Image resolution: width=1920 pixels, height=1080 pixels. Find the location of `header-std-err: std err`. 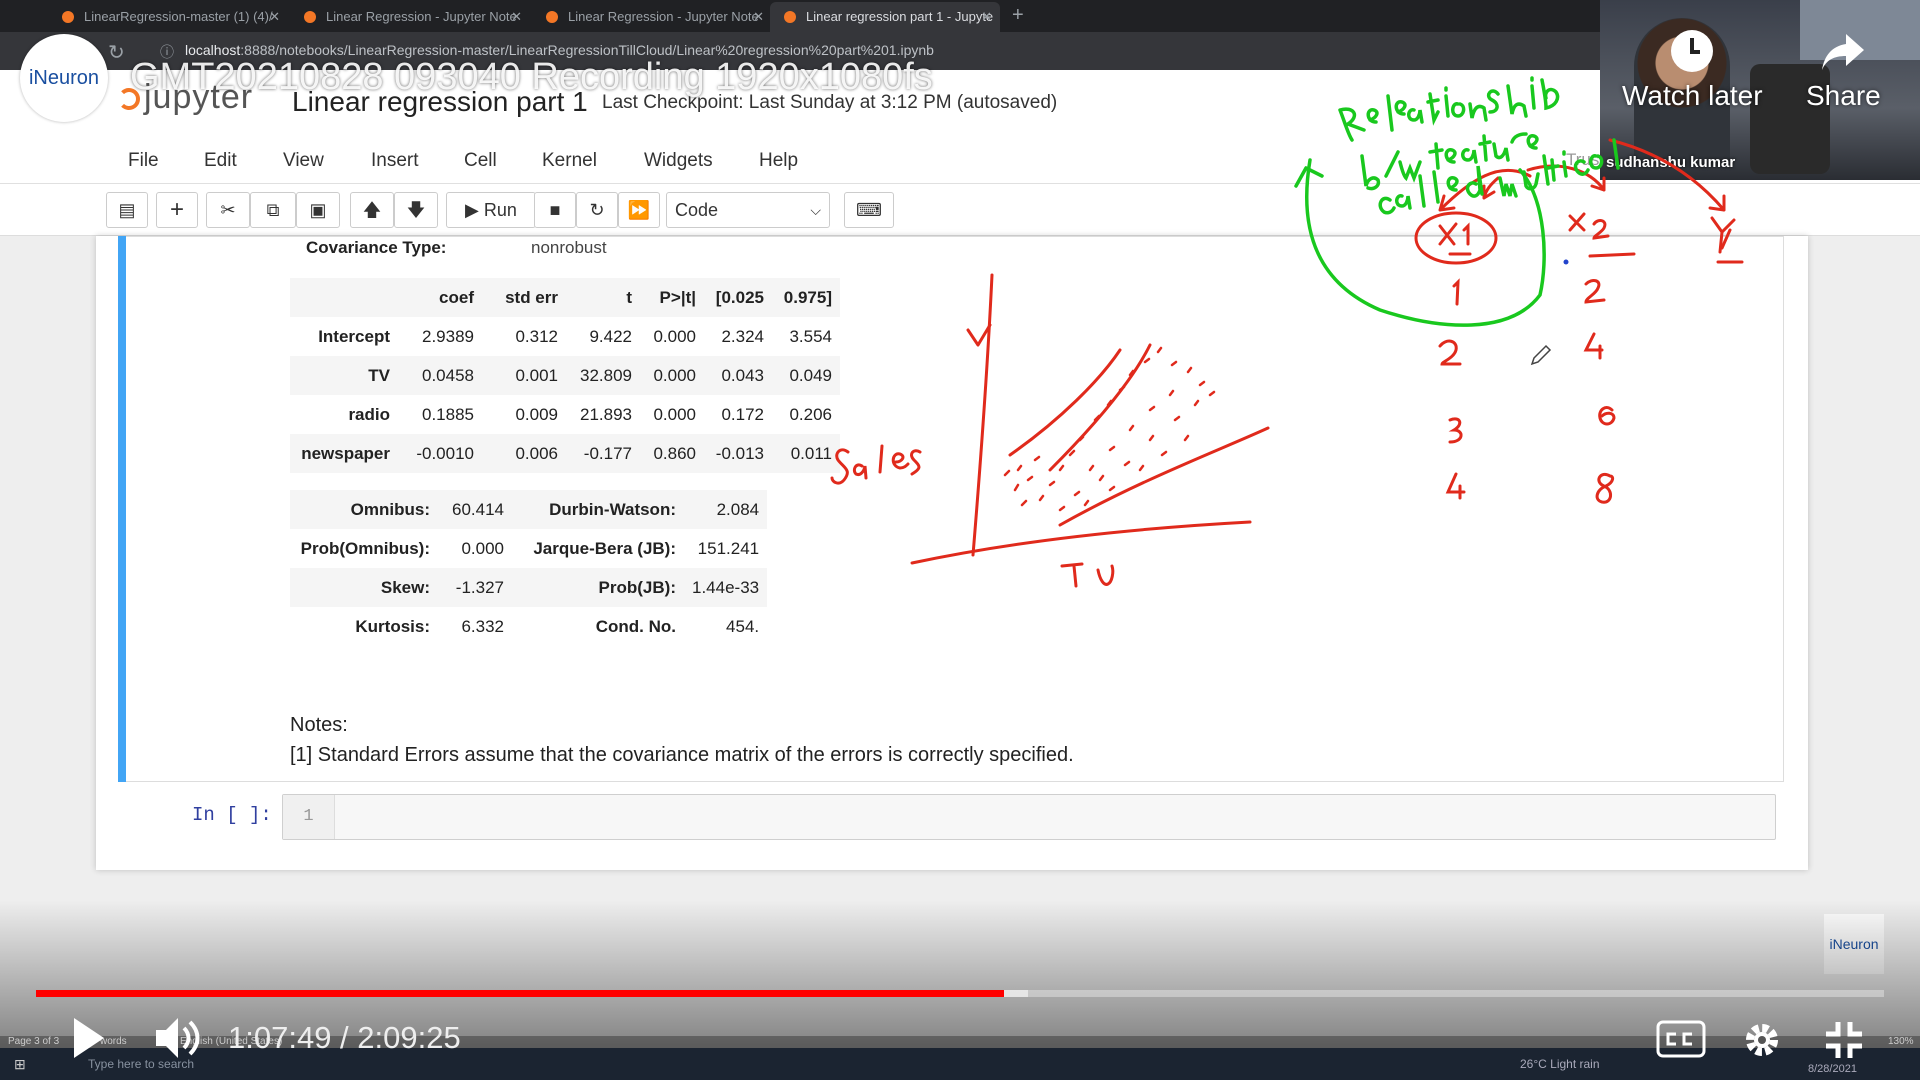

header-std-err: std err is located at coordinates (524, 297).